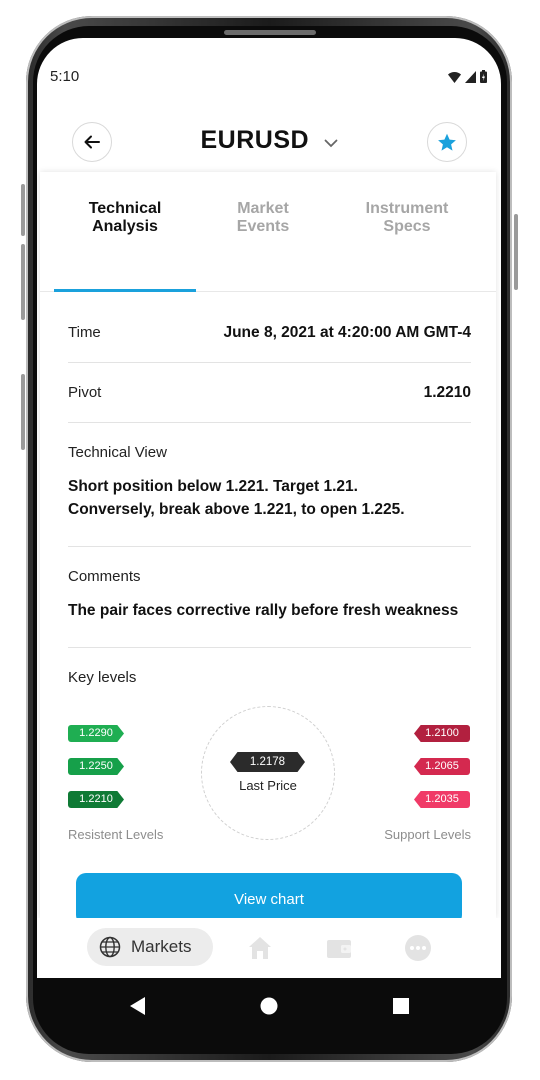 The width and height of the screenshot is (540, 1080). What do you see at coordinates (267, 762) in the screenshot?
I see `last-price-badge: 1.2178` at bounding box center [267, 762].